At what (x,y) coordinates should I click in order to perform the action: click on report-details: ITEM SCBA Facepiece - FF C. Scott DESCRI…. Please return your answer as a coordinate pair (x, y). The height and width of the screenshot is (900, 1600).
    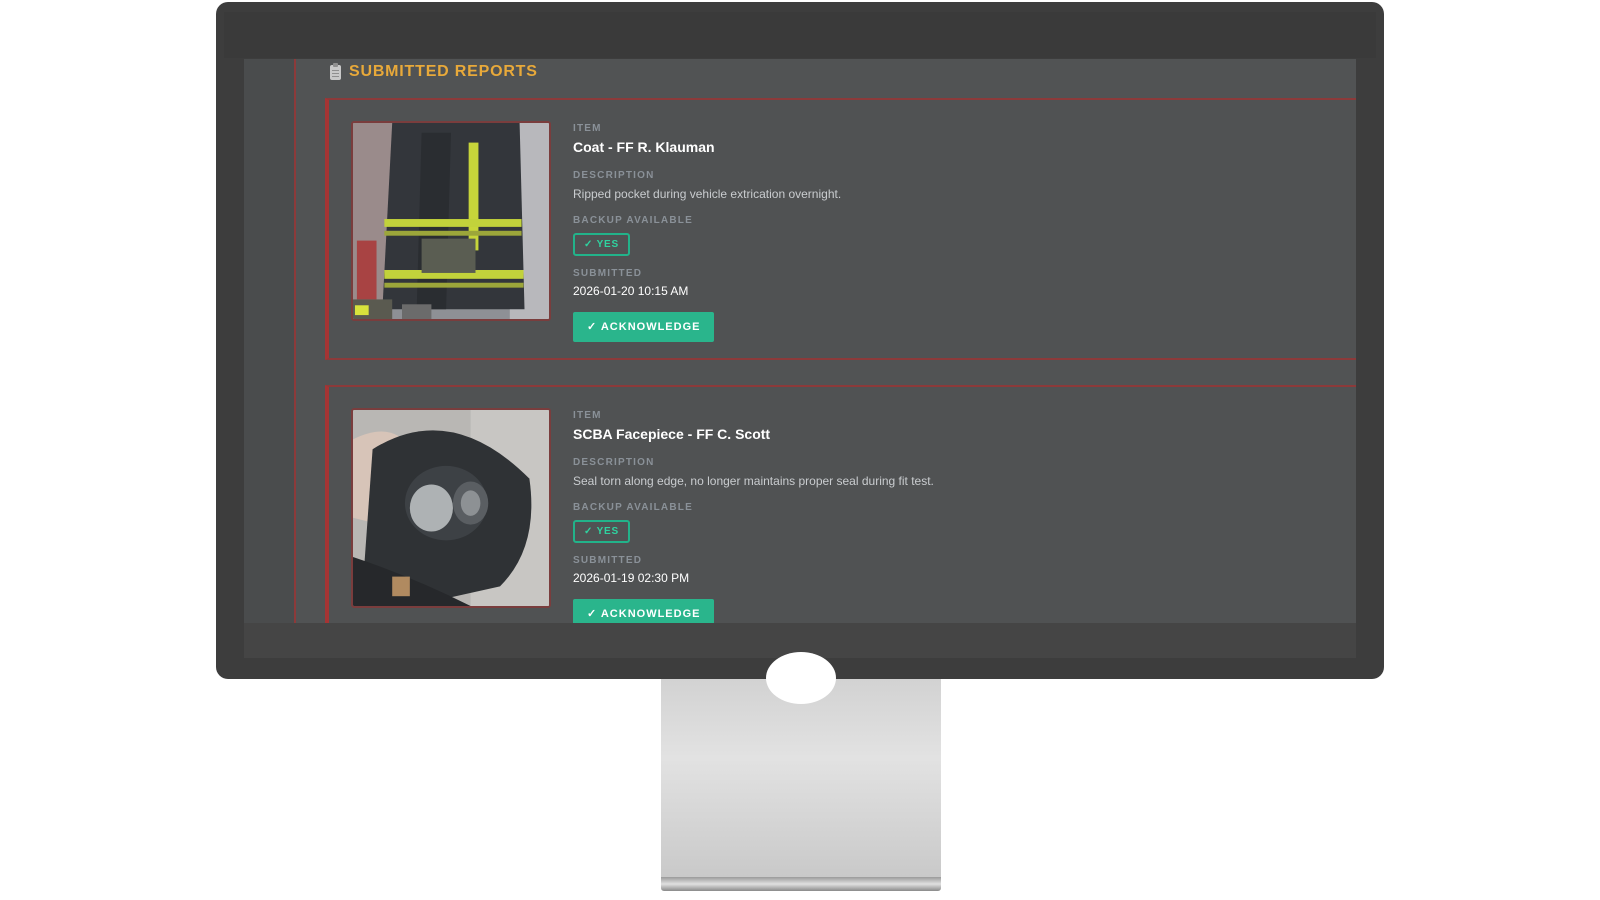
    Looking at the image, I should click on (953, 516).